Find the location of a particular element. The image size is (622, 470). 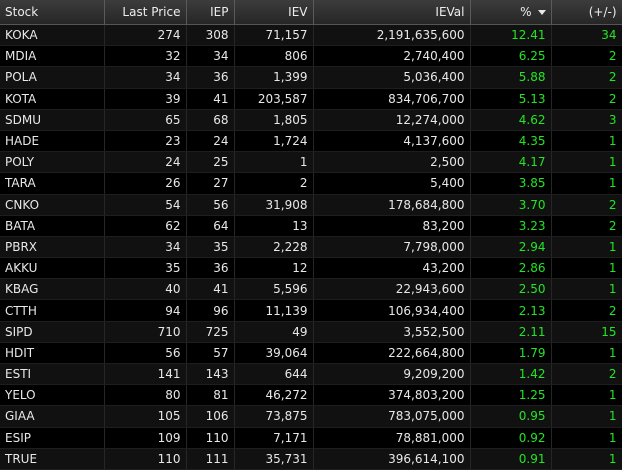

table-row: KOKA 274 308 71,157 2,191,635,600 12.41 34 is located at coordinates (311, 35).